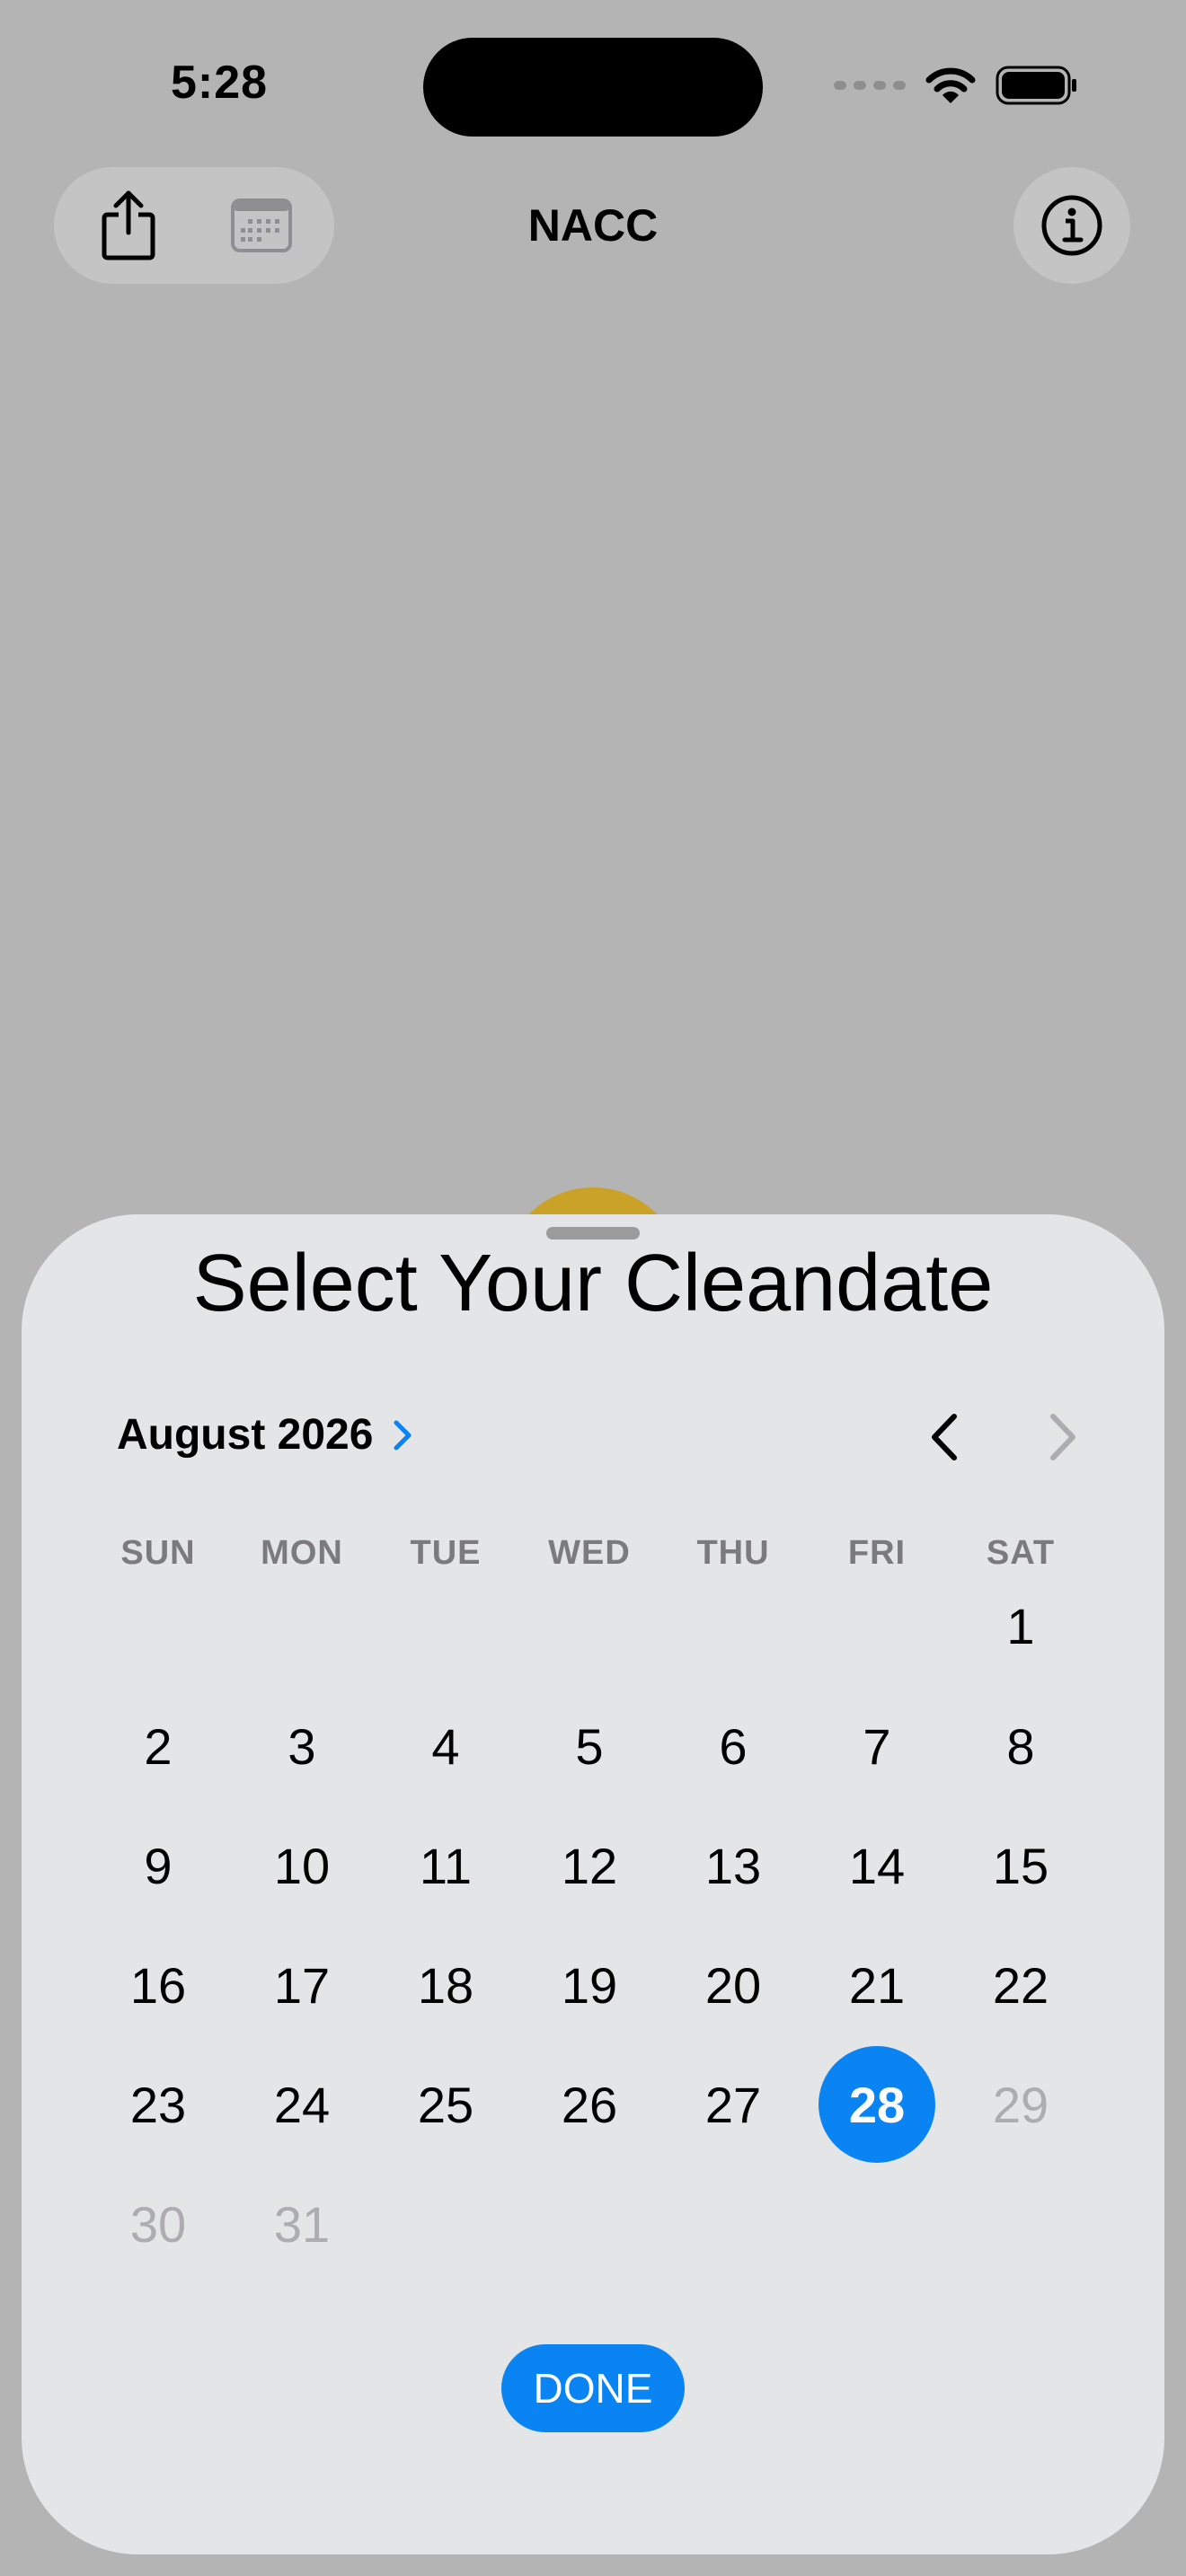  I want to click on calendar-day: 27, so click(733, 2104).